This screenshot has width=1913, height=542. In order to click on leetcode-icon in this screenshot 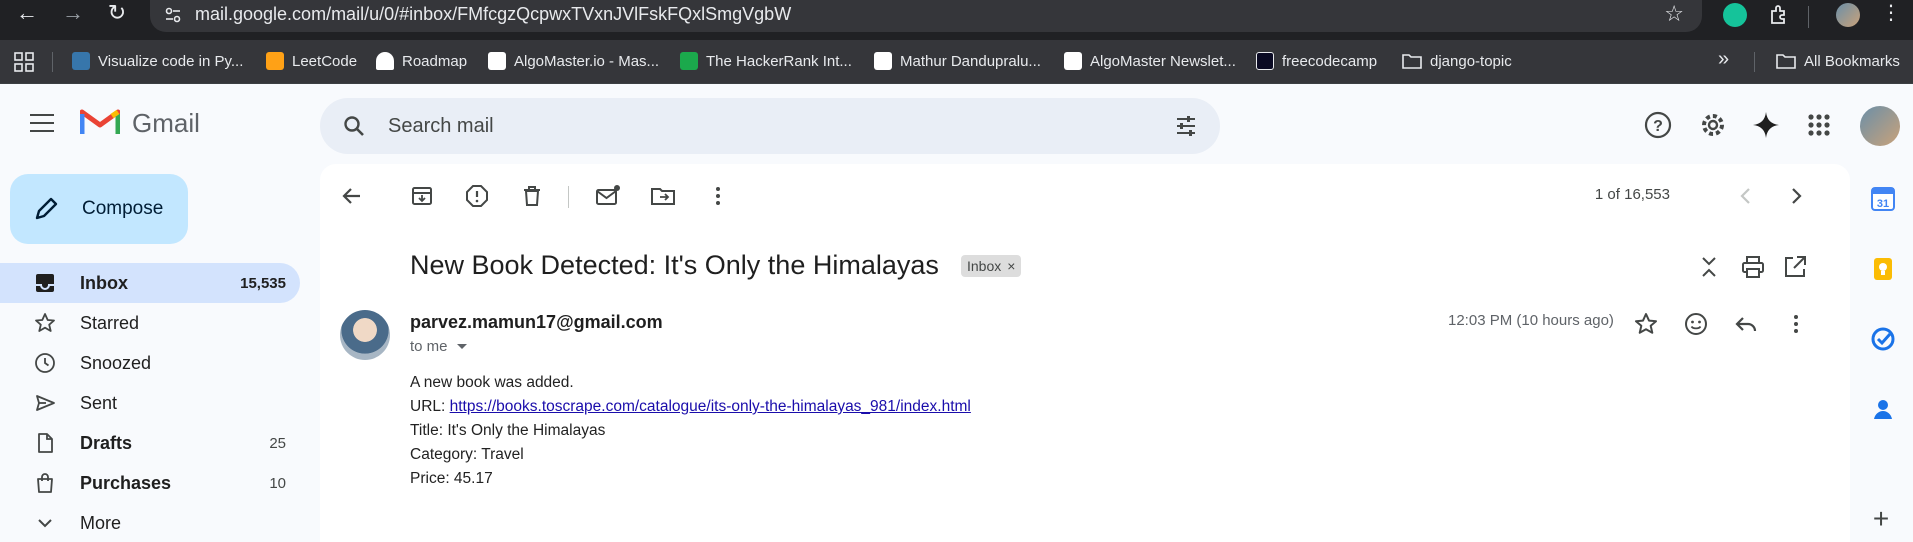, I will do `click(275, 61)`.